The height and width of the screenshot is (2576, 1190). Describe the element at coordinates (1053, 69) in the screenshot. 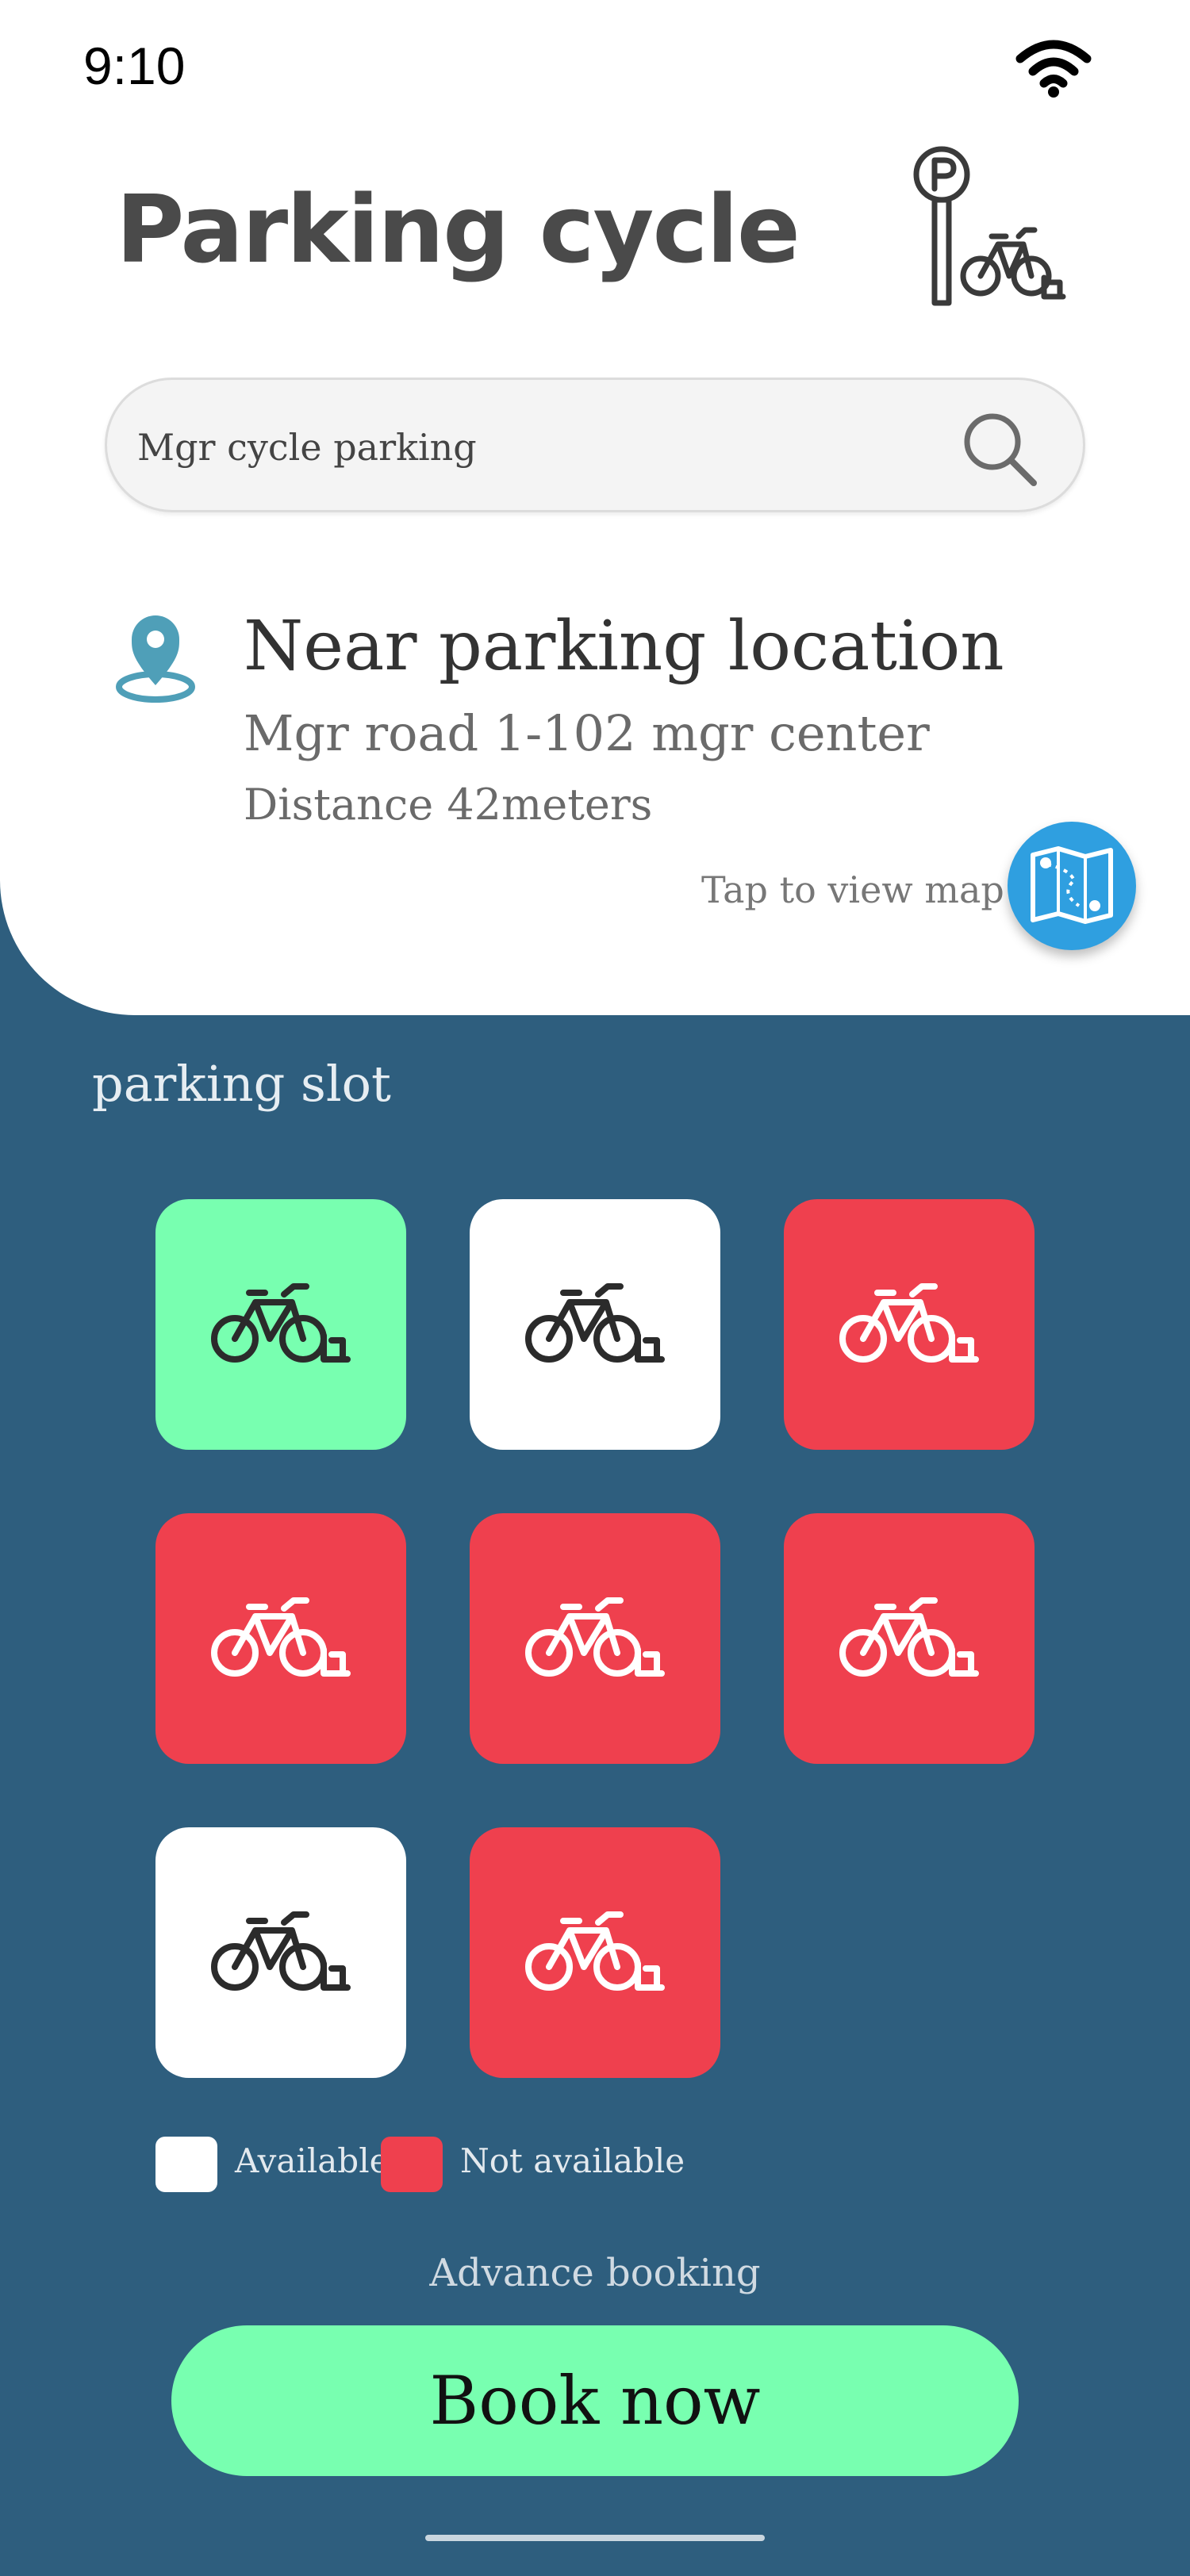

I see `wifi-icon` at that location.